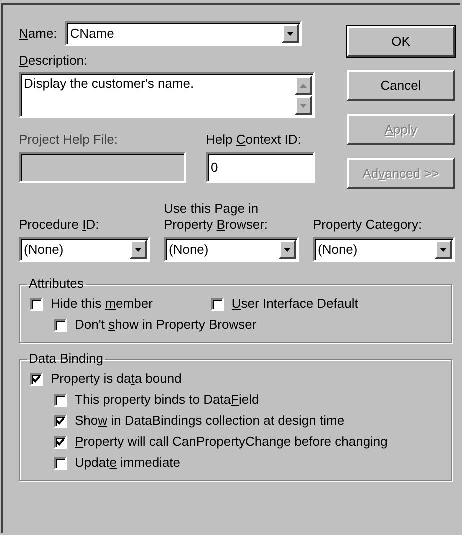 The image size is (462, 535). I want to click on description-text: Display the customer's name., so click(109, 84).